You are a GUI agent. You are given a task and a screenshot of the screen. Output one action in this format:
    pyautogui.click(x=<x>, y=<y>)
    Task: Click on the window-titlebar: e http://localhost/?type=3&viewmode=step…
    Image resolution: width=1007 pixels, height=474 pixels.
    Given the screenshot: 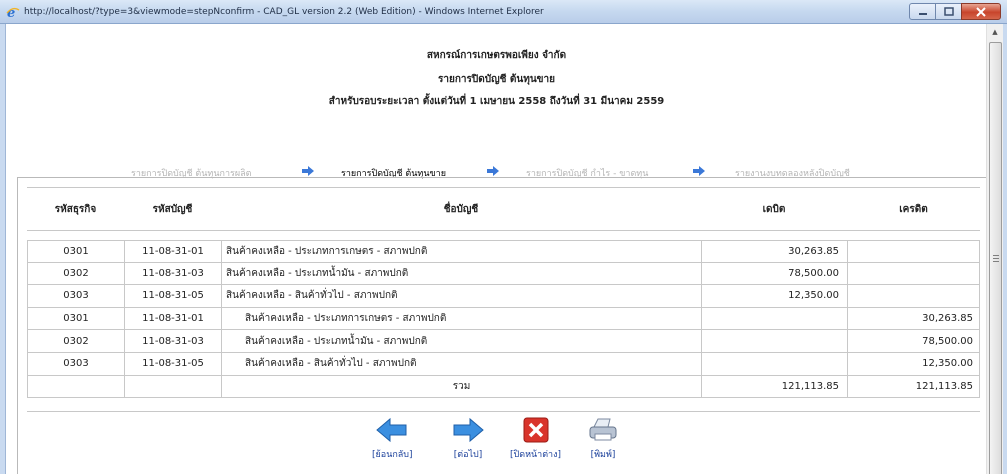 What is the action you would take?
    pyautogui.click(x=503, y=12)
    